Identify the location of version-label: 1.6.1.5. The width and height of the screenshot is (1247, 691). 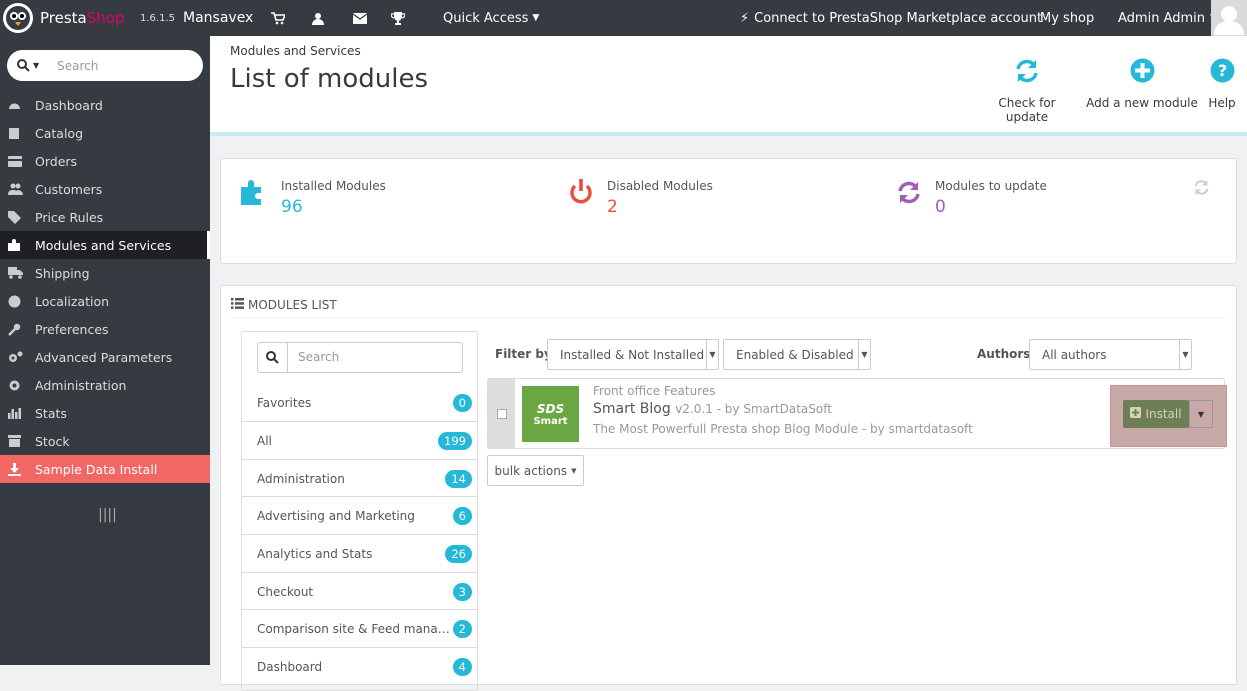
(157, 18).